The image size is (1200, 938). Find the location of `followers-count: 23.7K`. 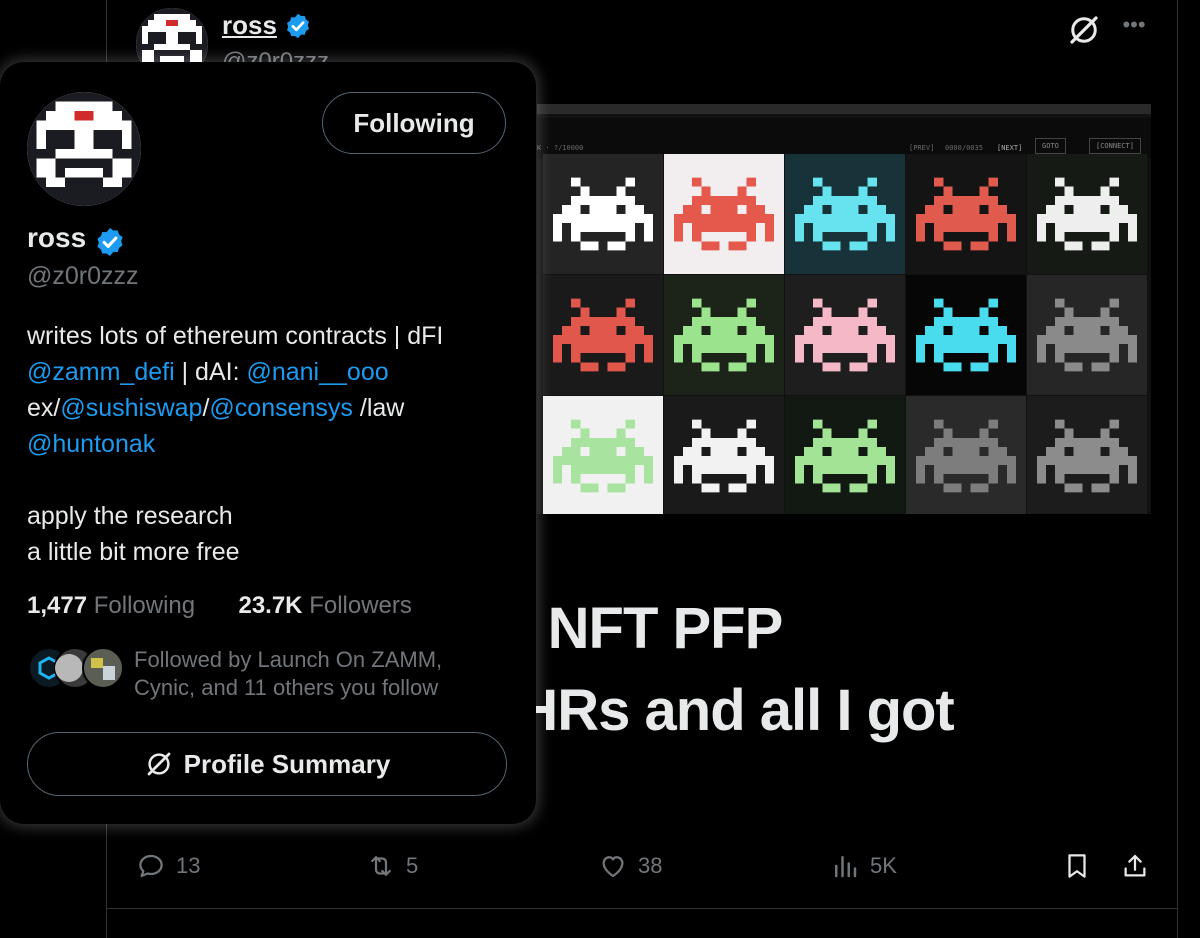

followers-count: 23.7K is located at coordinates (270, 605).